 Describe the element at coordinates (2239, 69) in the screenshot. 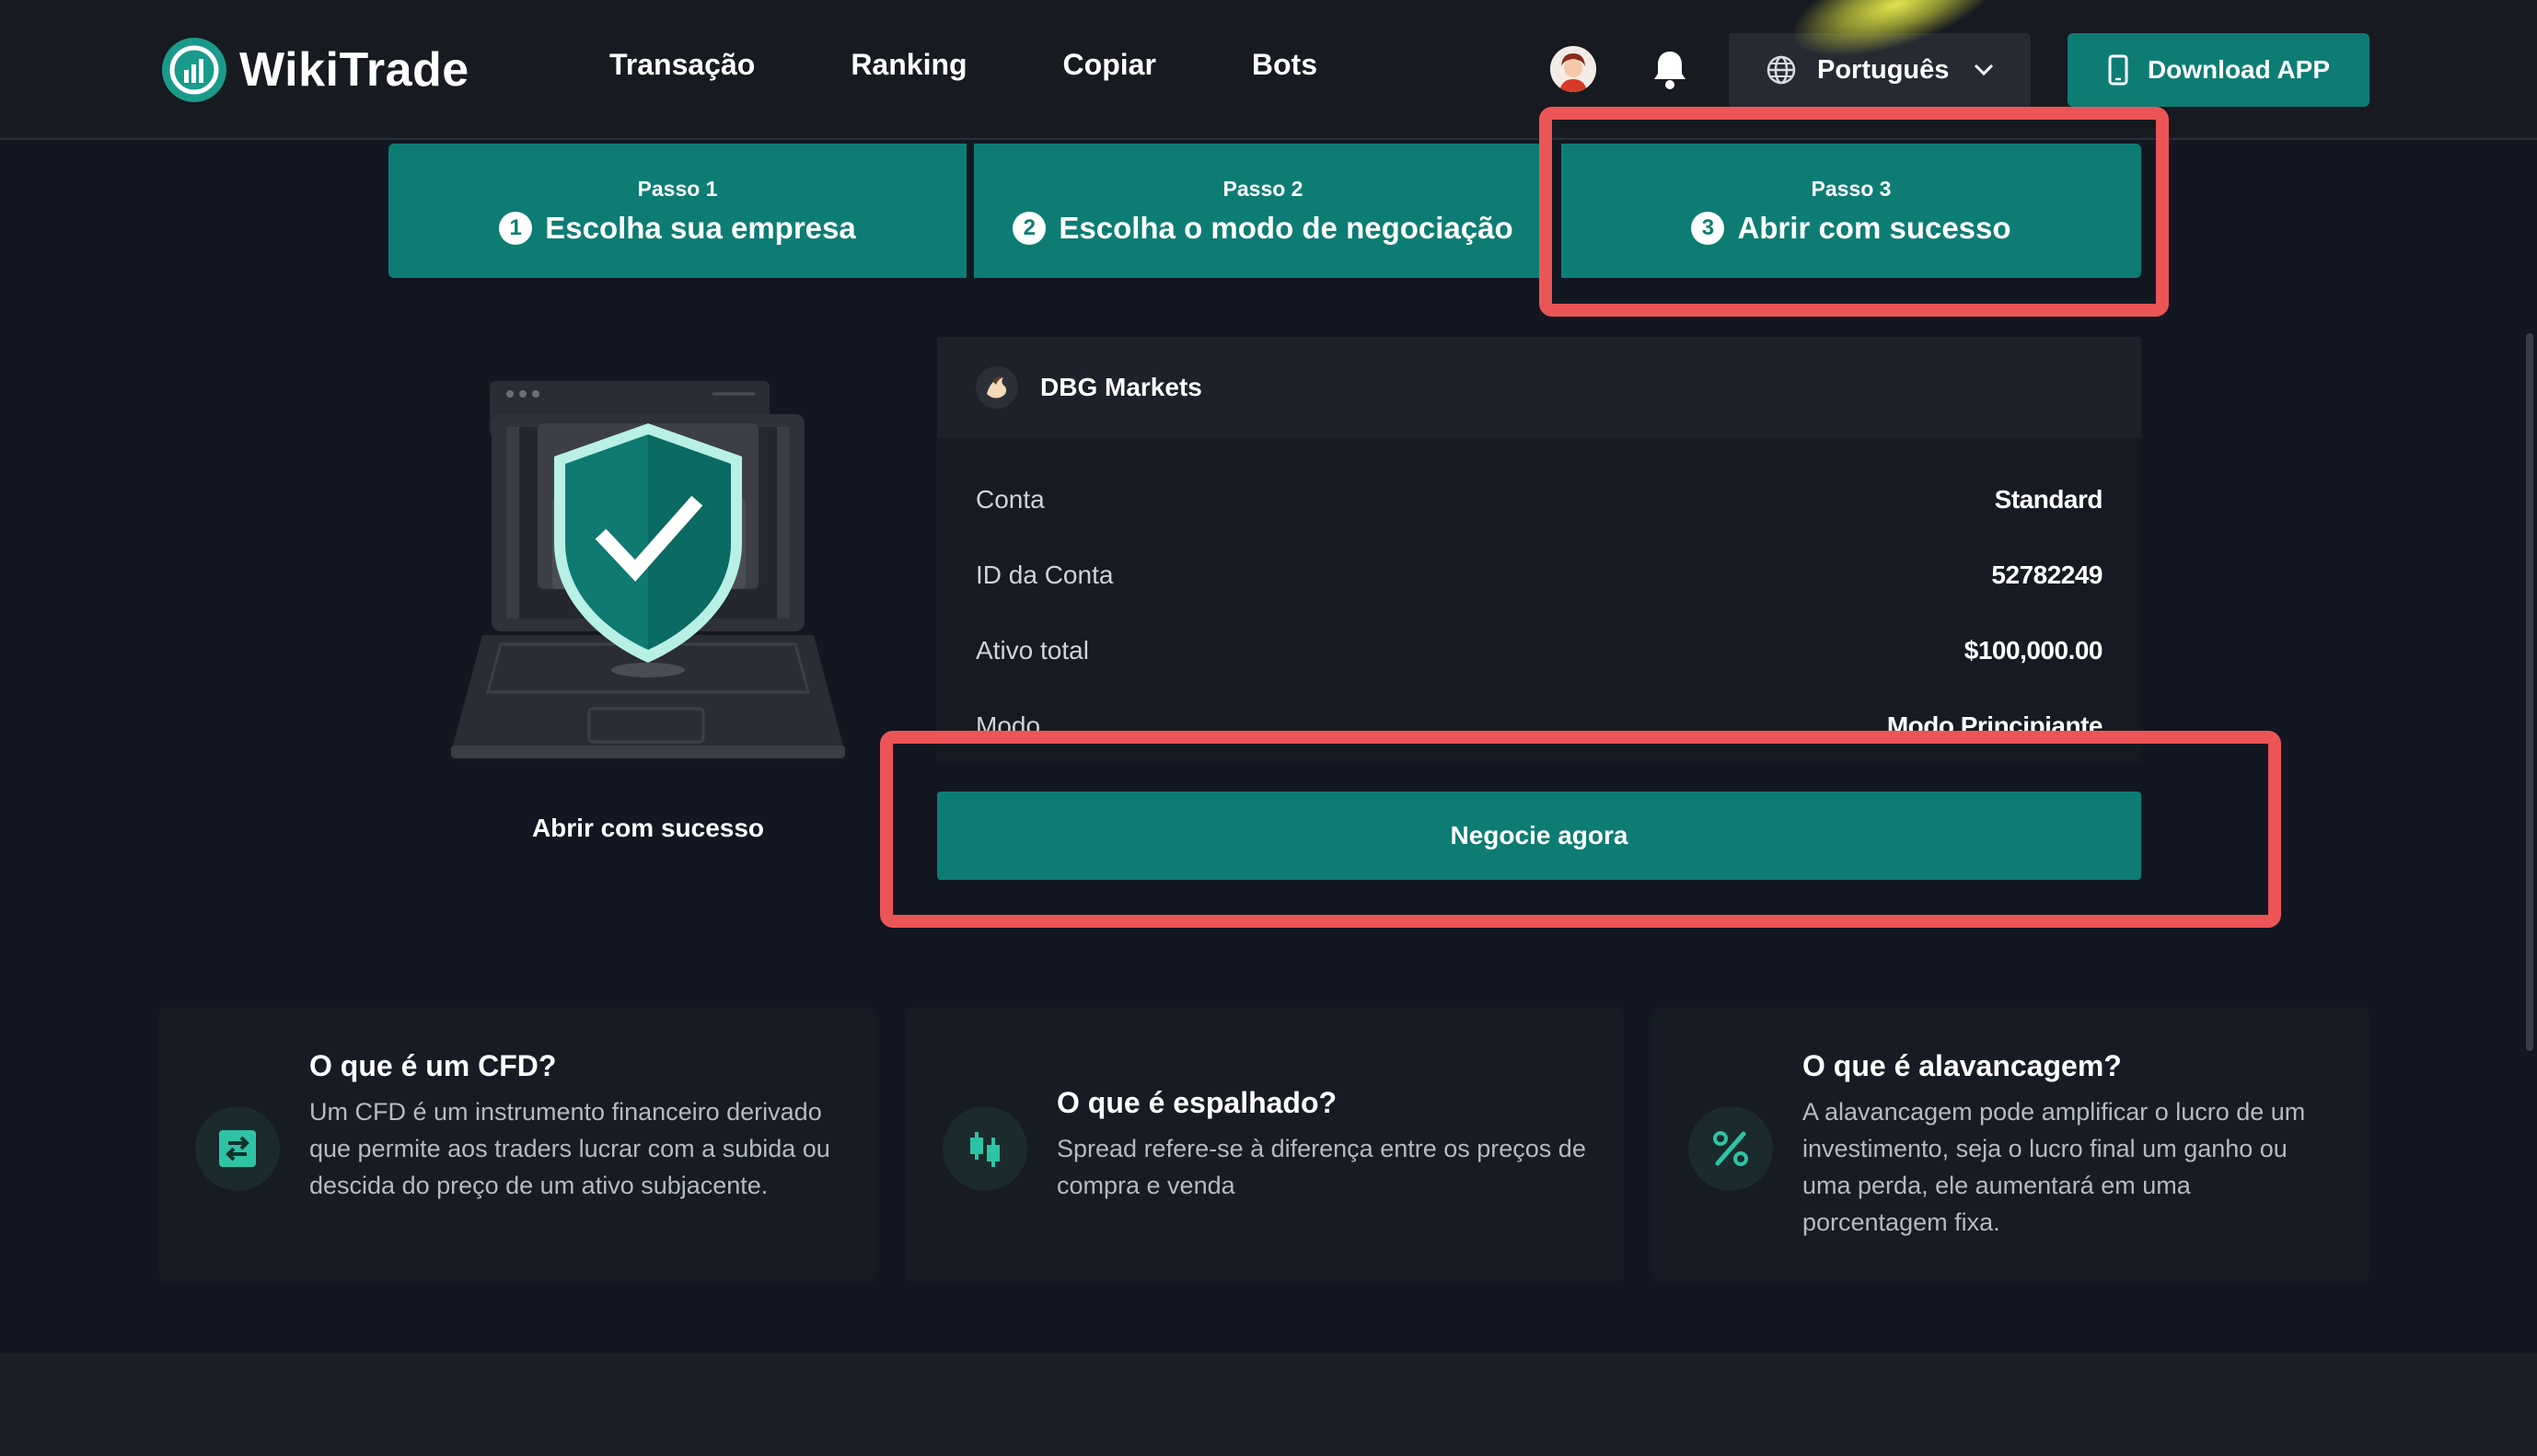

I see `download-app-label: Download APP` at that location.